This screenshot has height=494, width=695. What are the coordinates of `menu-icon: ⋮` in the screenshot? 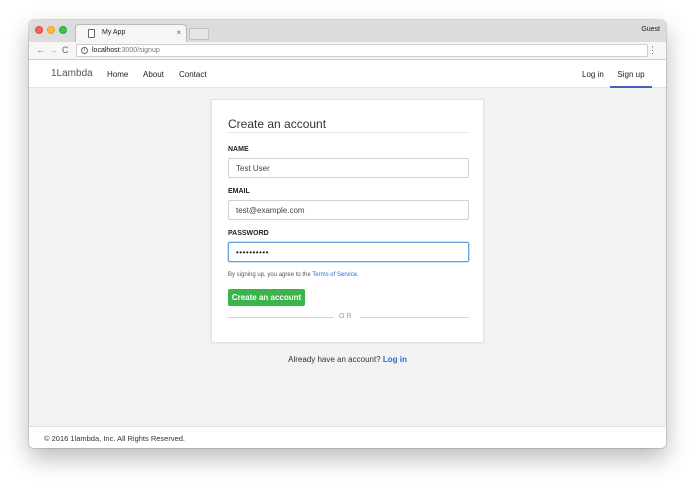 It's located at (652, 50).